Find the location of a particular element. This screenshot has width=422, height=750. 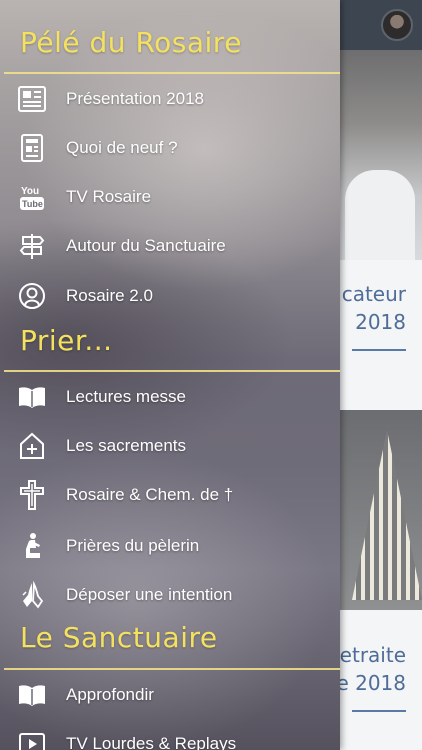

youtube-icon: You Tube is located at coordinates (32, 197).